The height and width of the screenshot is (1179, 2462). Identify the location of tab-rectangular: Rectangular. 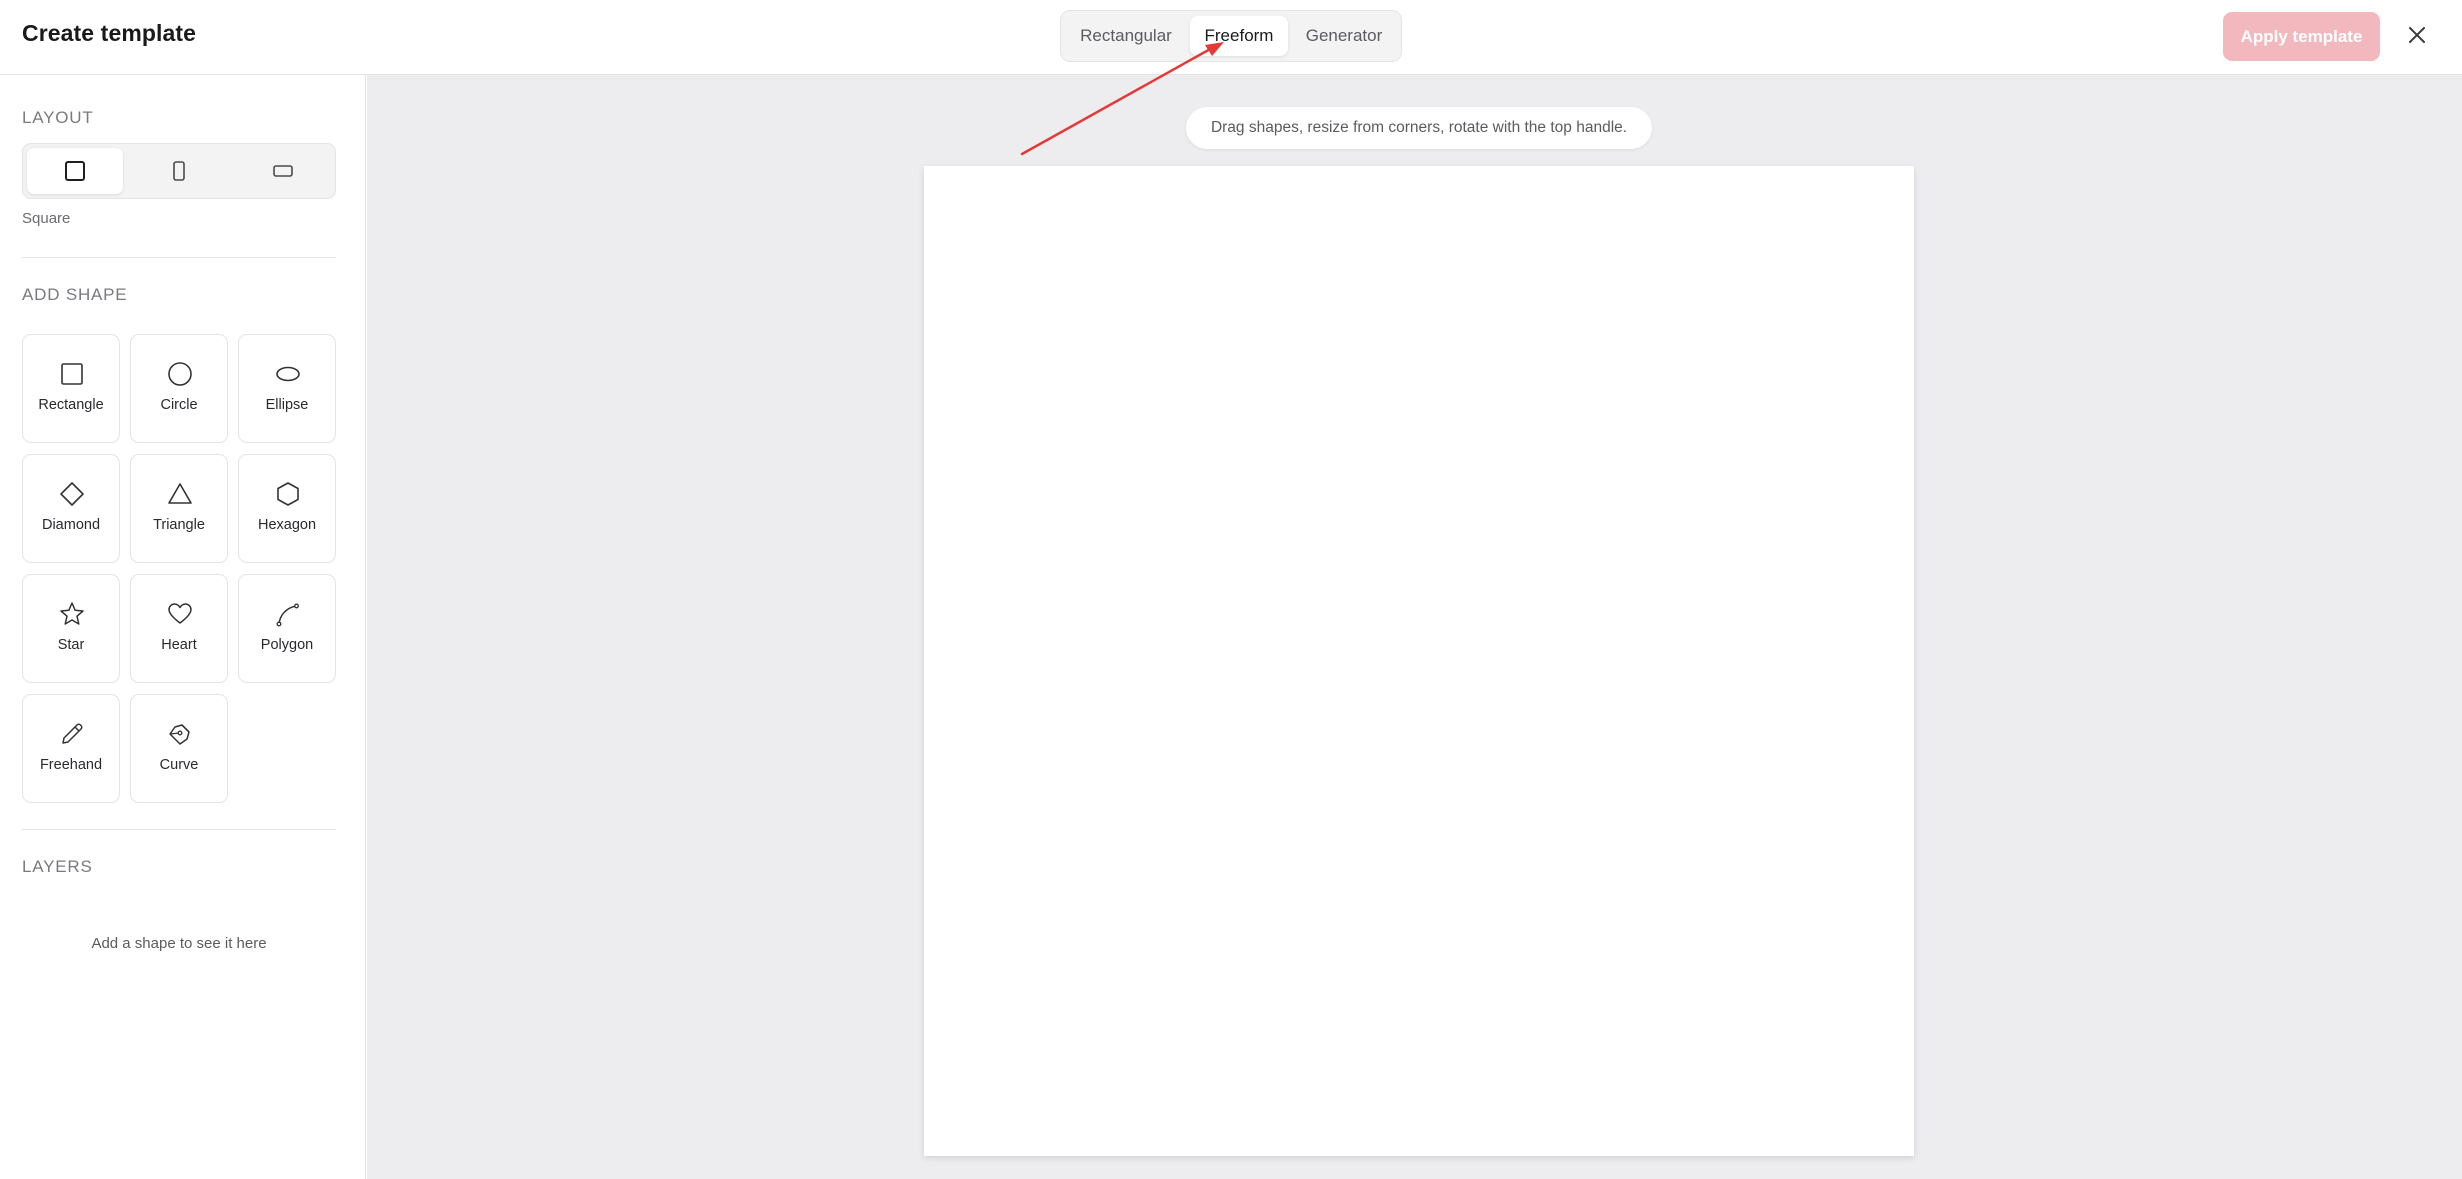
(1126, 36).